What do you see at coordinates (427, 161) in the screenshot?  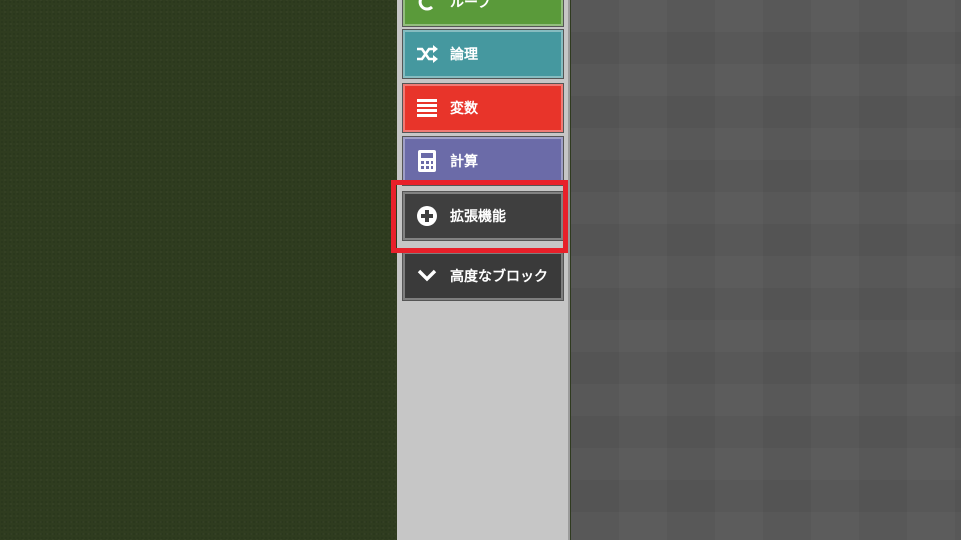 I see `calculator-icon` at bounding box center [427, 161].